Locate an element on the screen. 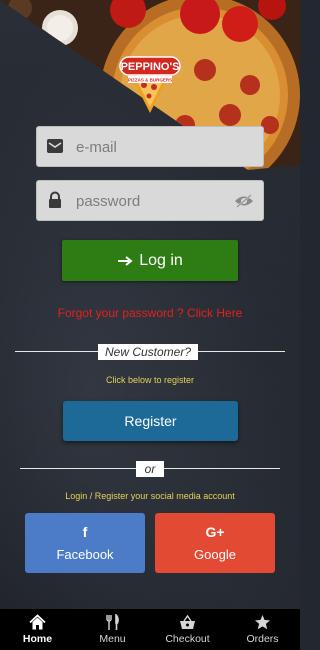 The image size is (320, 650). register-button: Register is located at coordinates (150, 421).